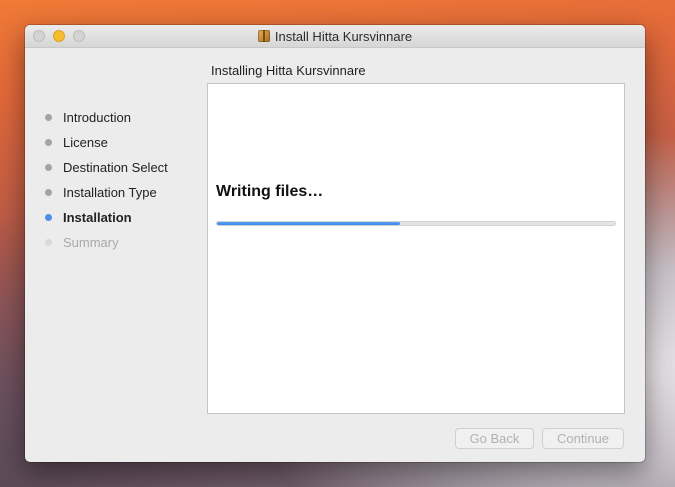 Image resolution: width=675 pixels, height=487 pixels. Describe the element at coordinates (48, 242) in the screenshot. I see `step-dot-summary` at that location.